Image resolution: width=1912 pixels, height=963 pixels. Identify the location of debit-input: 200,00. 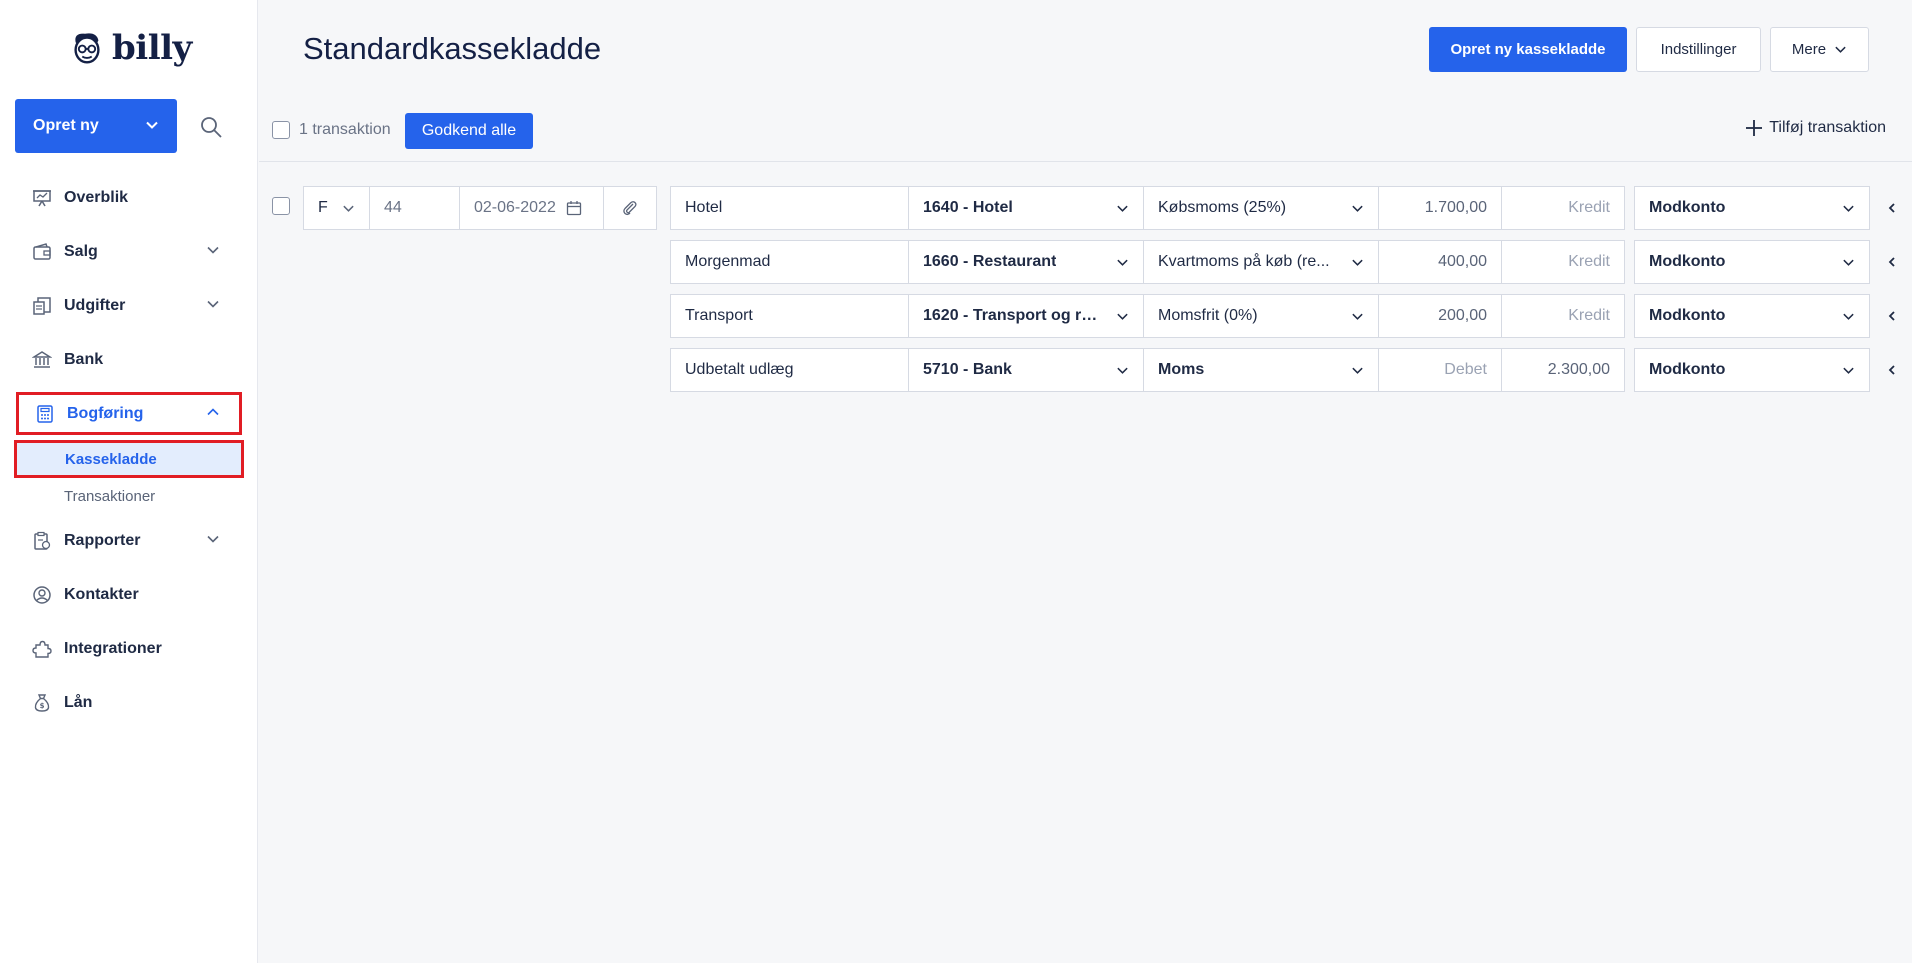
(1440, 316).